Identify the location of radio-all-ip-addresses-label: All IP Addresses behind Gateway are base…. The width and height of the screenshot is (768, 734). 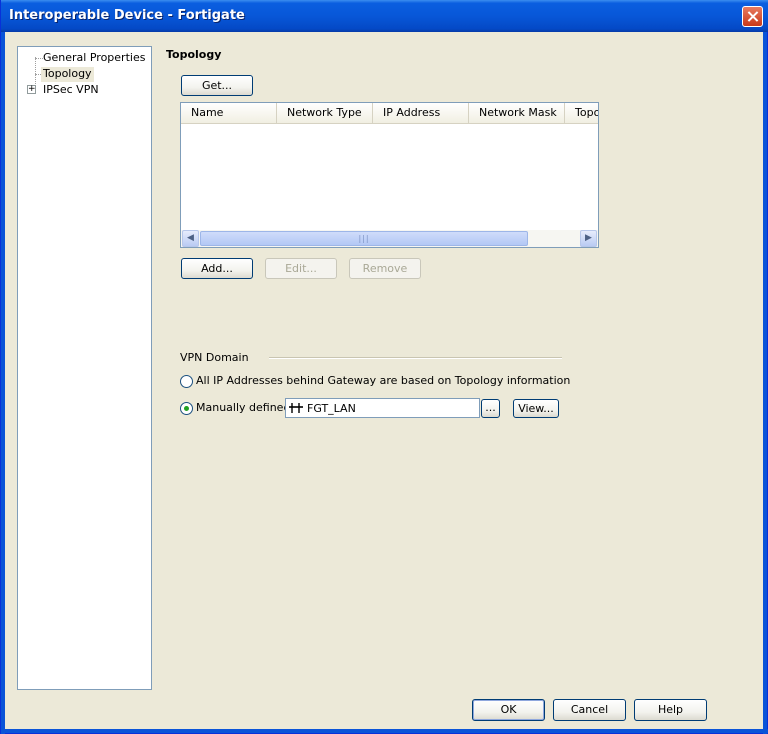
(383, 380).